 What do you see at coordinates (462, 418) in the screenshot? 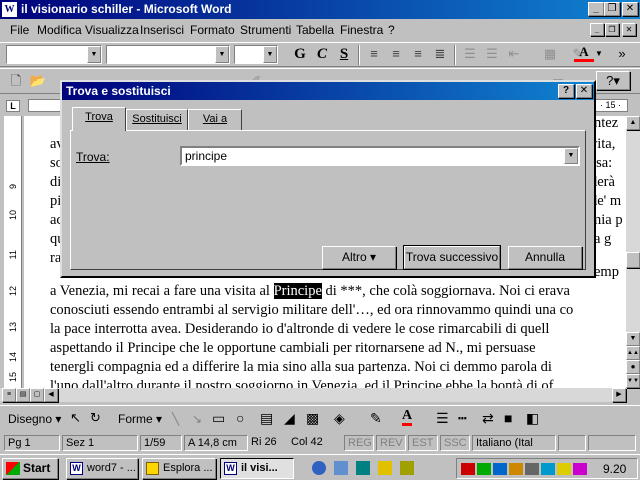
I see `dash-style-icon: ┅` at bounding box center [462, 418].